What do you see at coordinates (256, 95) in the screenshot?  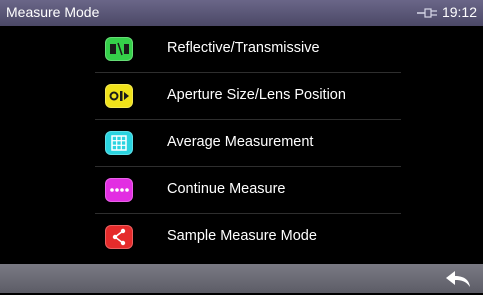 I see `menu-item-label: Aperture Size/Lens Position` at bounding box center [256, 95].